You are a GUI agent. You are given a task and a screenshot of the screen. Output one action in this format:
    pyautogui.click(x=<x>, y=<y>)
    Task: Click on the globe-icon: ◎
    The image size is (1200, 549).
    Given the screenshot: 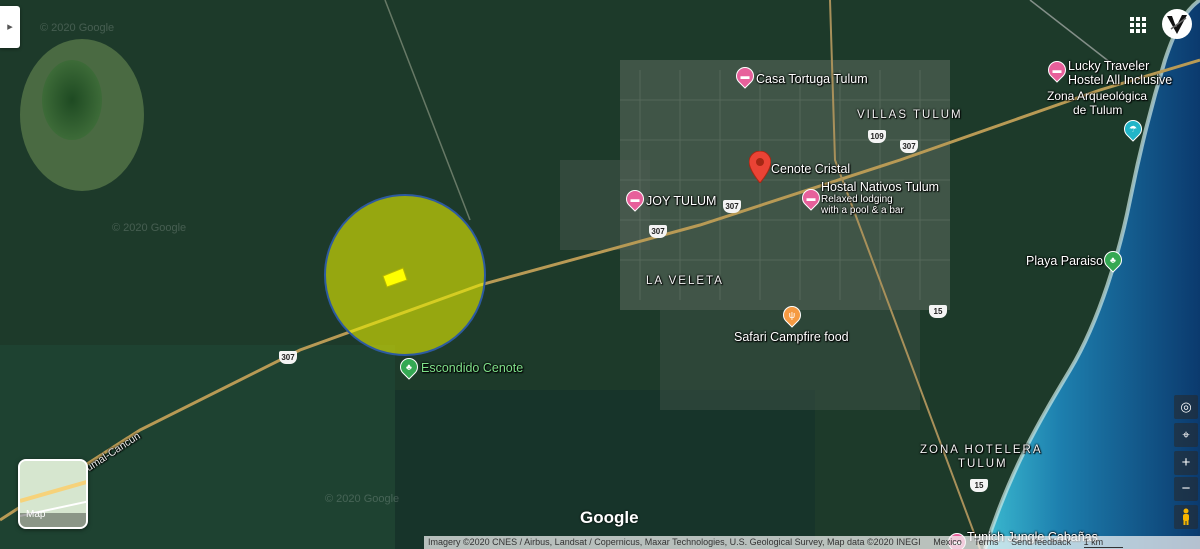 What is the action you would take?
    pyautogui.click(x=1186, y=407)
    